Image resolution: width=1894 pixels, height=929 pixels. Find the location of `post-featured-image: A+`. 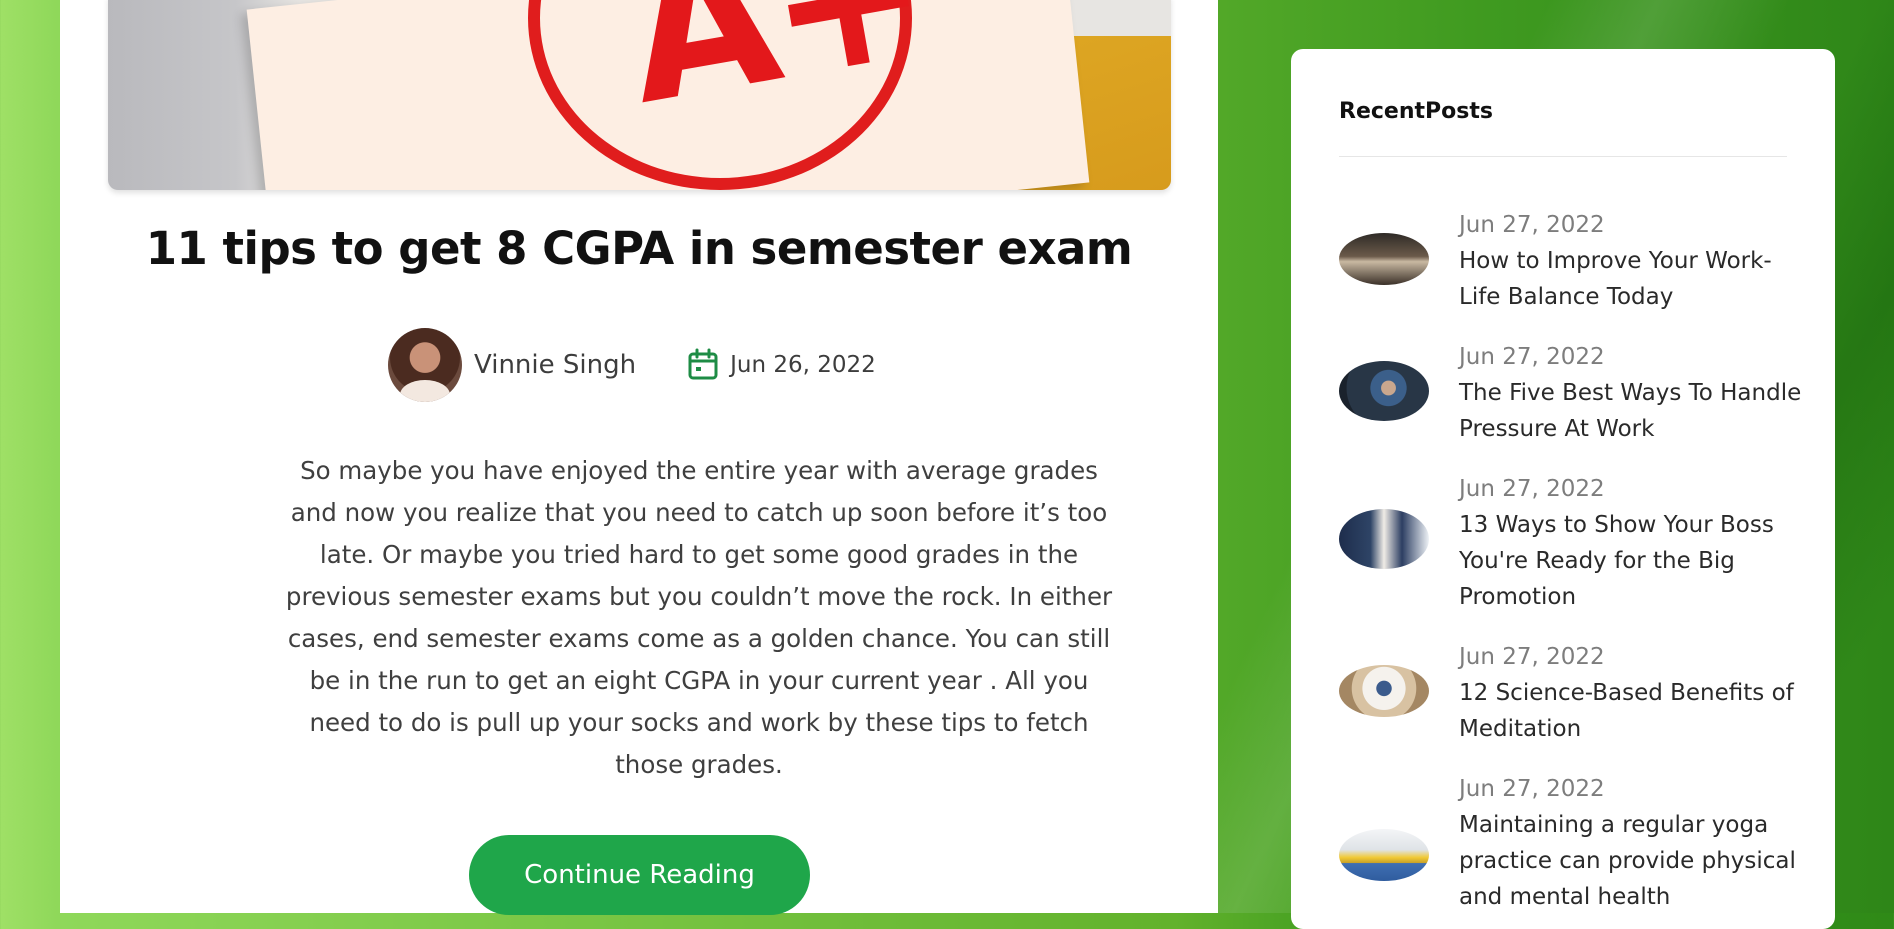

post-featured-image: A+ is located at coordinates (639, 95).